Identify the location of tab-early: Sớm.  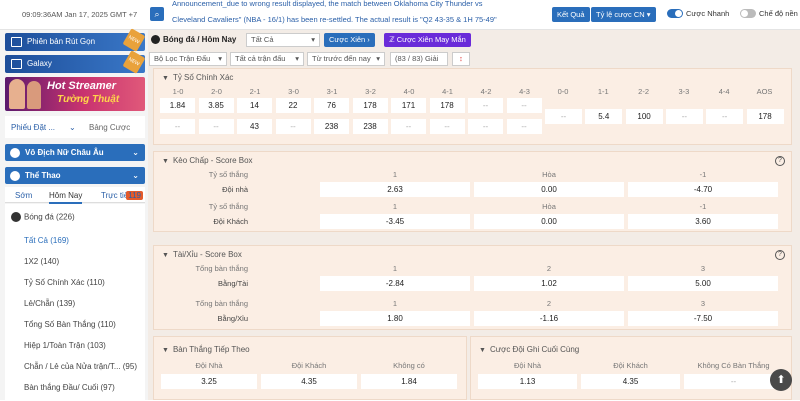
(23, 195).